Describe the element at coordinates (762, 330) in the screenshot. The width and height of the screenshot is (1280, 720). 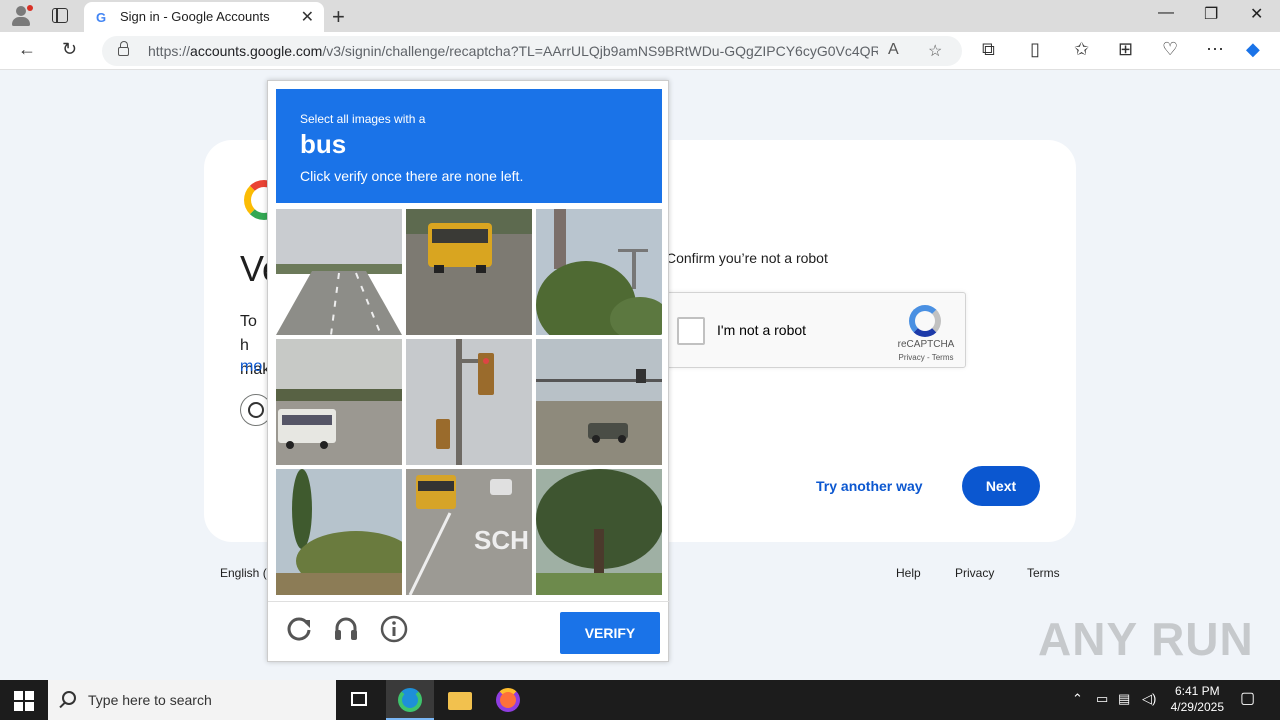
I see `recaptcha-label: I'm not a robot` at that location.